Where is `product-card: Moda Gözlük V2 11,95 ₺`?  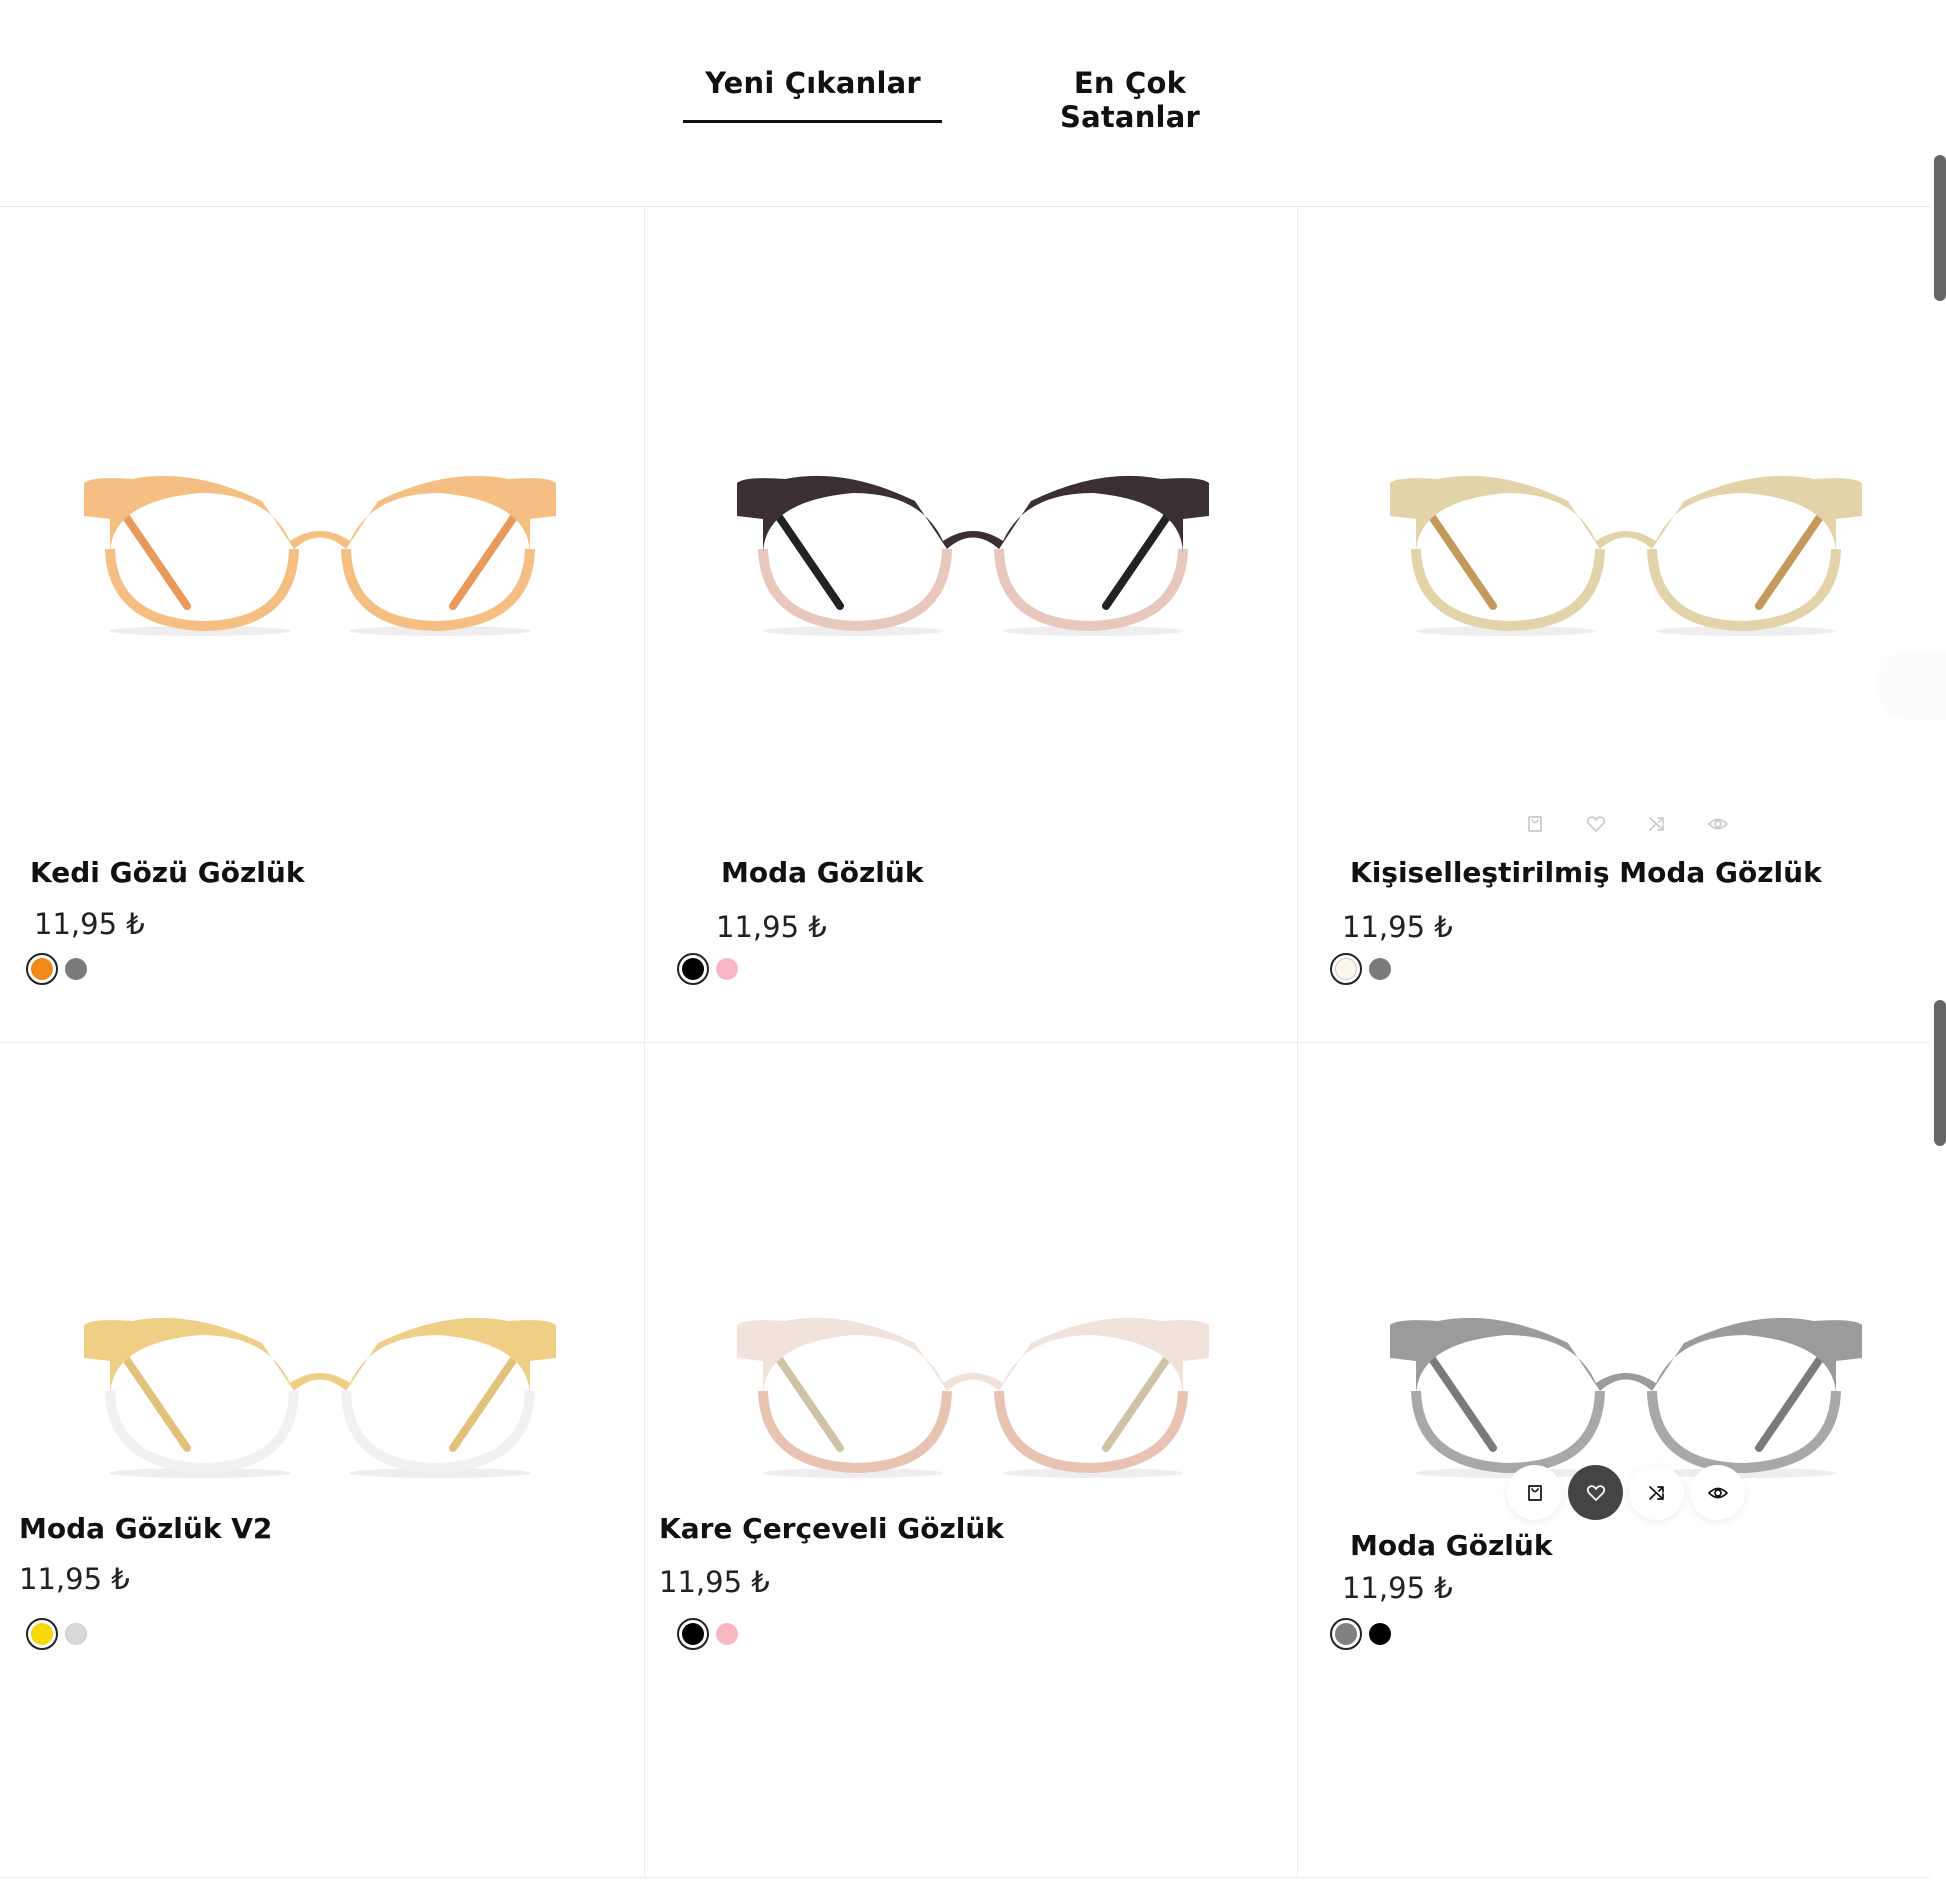
product-card: Moda Gözlük V2 11,95 ₺ is located at coordinates (322, 1460).